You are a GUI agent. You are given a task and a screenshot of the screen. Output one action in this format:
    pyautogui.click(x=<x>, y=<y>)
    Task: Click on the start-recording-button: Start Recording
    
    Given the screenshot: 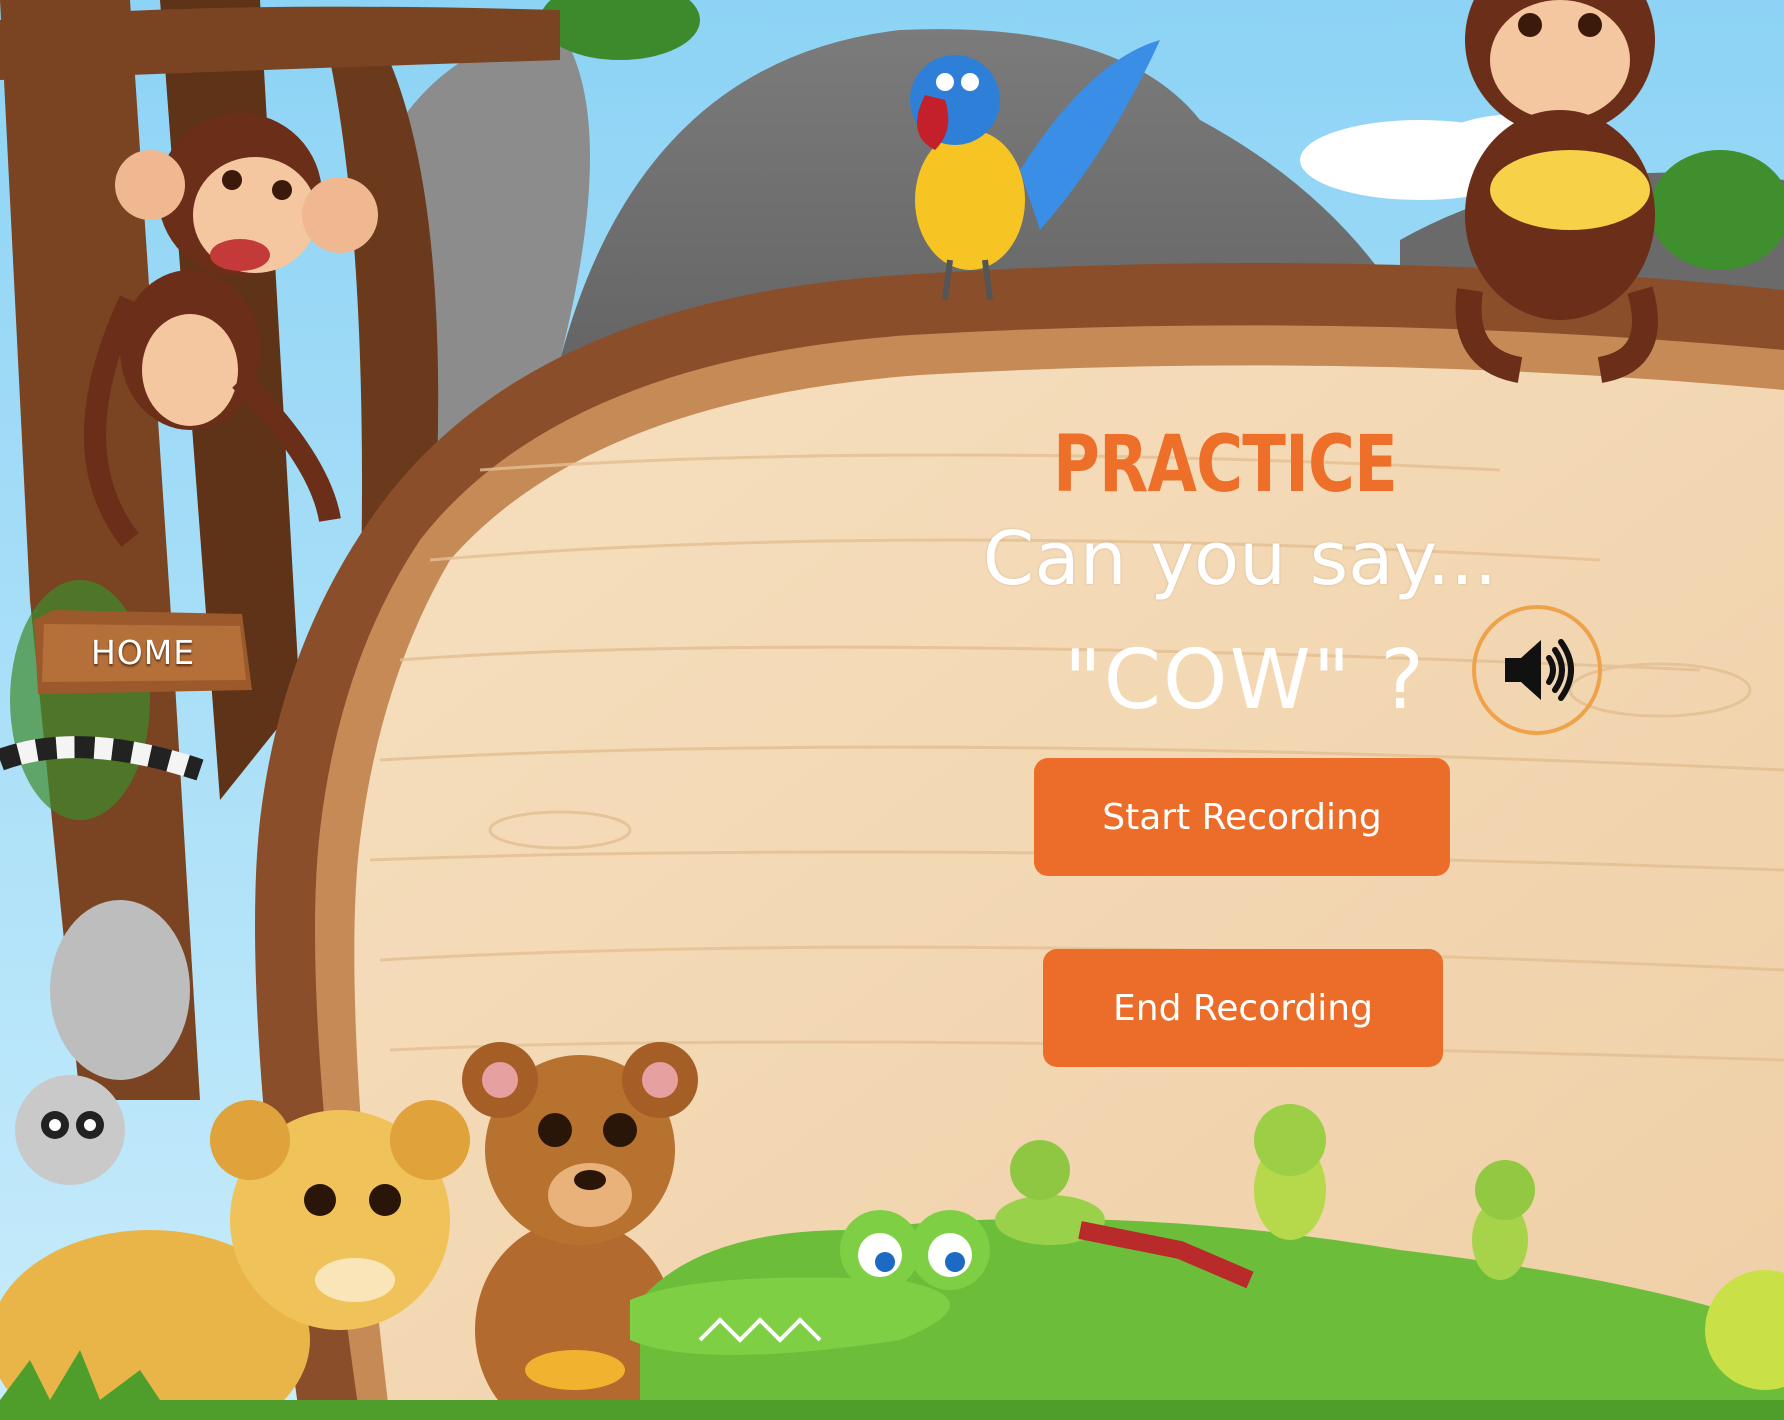 What is the action you would take?
    pyautogui.click(x=1242, y=817)
    